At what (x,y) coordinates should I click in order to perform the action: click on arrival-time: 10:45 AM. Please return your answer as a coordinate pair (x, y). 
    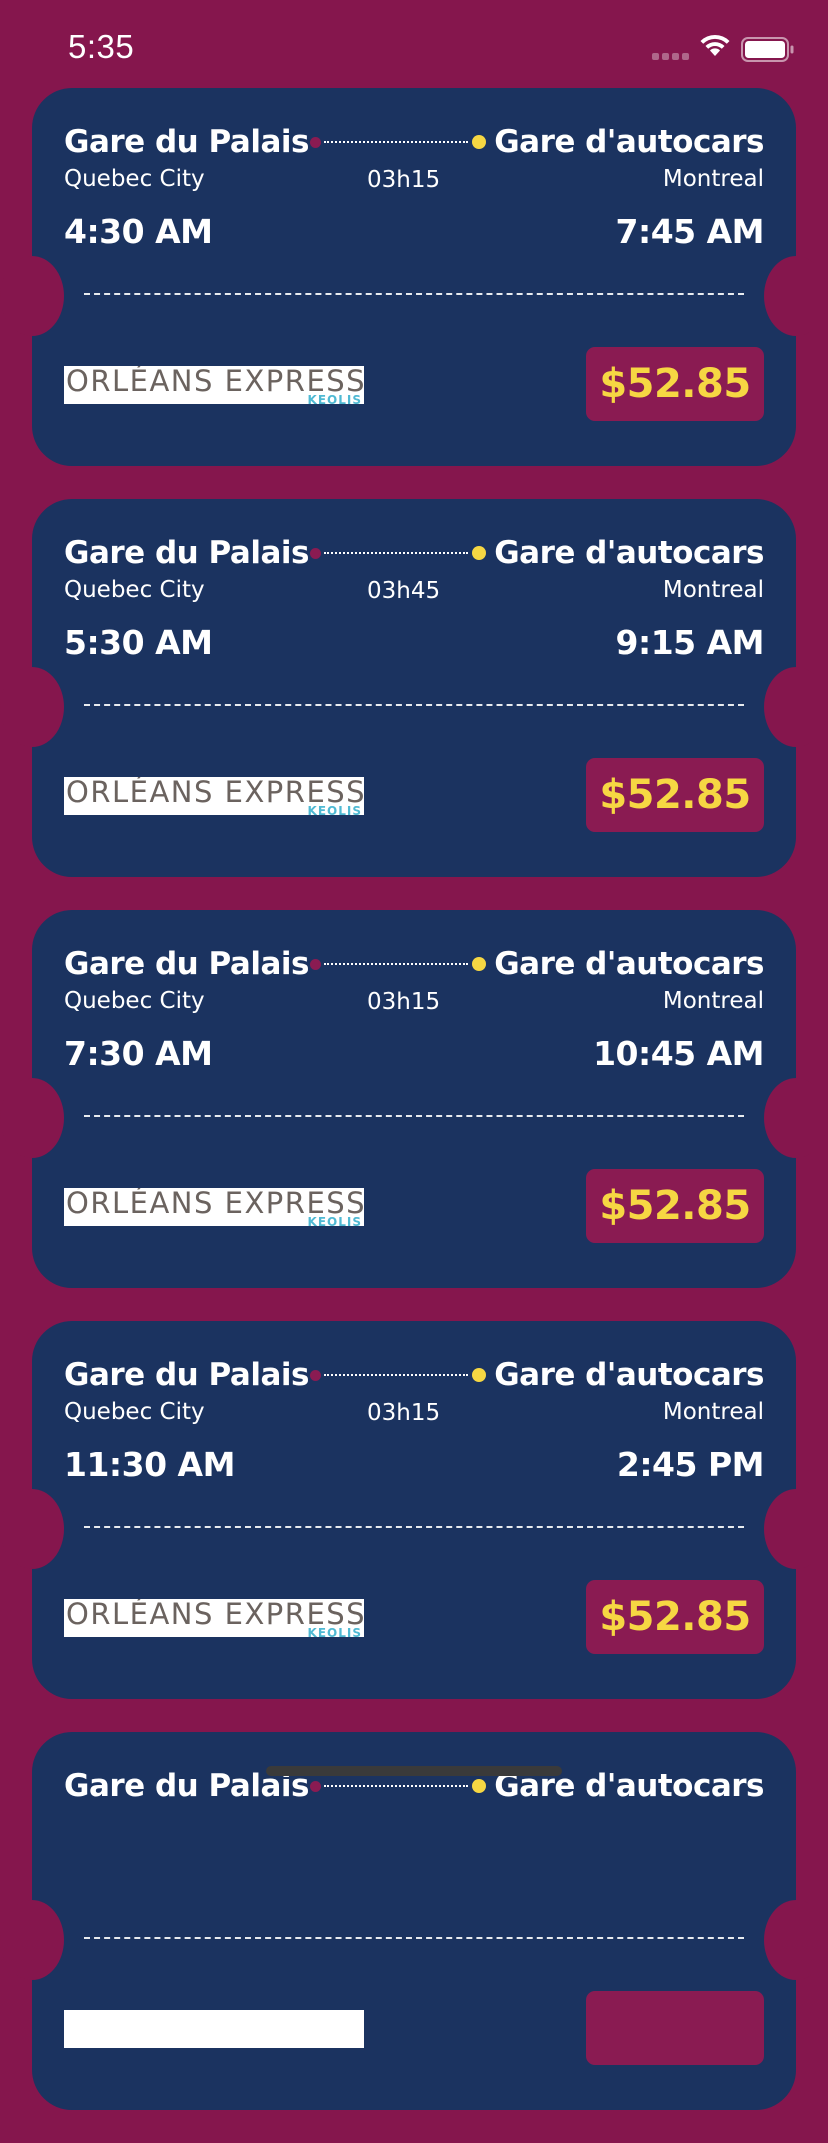
    Looking at the image, I should click on (678, 1053).